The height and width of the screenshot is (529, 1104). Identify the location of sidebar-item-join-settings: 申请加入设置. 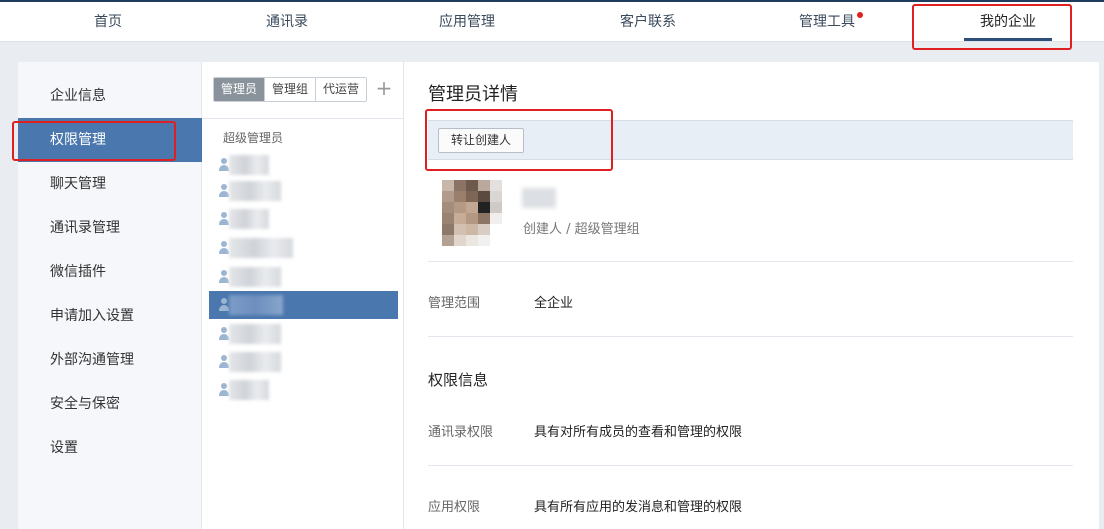
(110, 316).